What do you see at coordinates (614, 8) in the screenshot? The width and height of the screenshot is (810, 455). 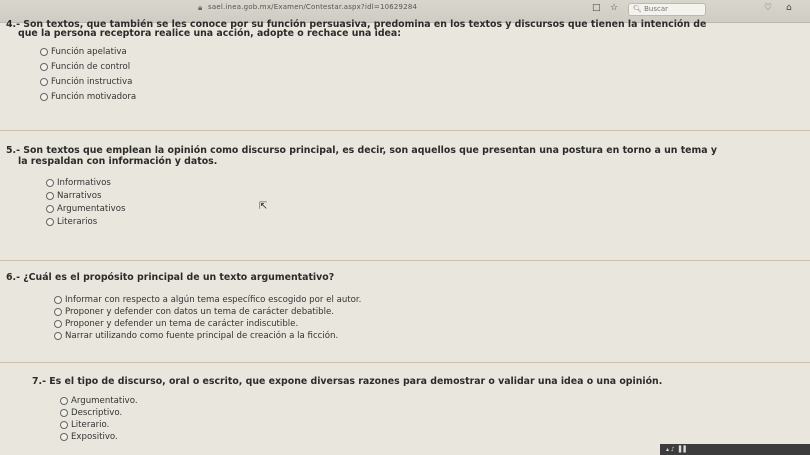 I see `bookmark-star-icon: ☆` at bounding box center [614, 8].